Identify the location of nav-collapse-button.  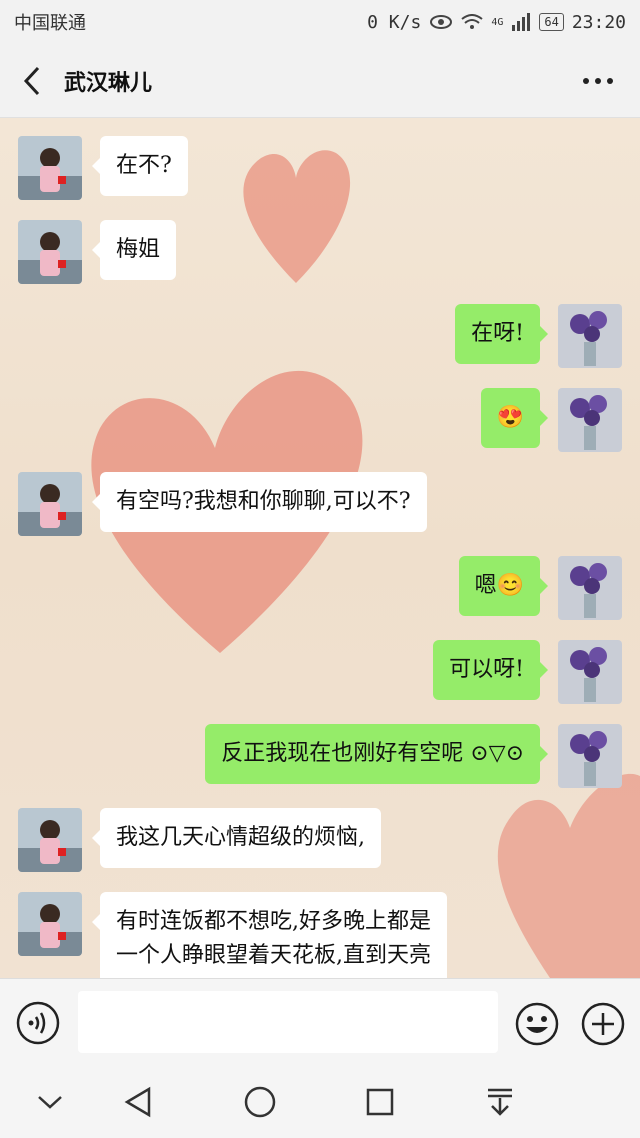
(50, 1102).